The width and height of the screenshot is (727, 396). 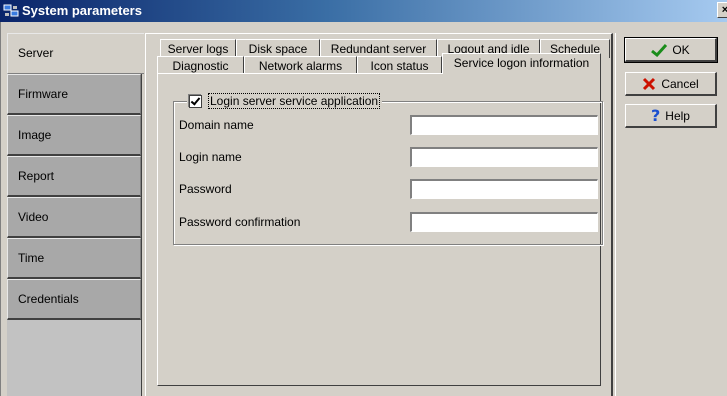 What do you see at coordinates (195, 101) in the screenshot?
I see `login-service-checkbox` at bounding box center [195, 101].